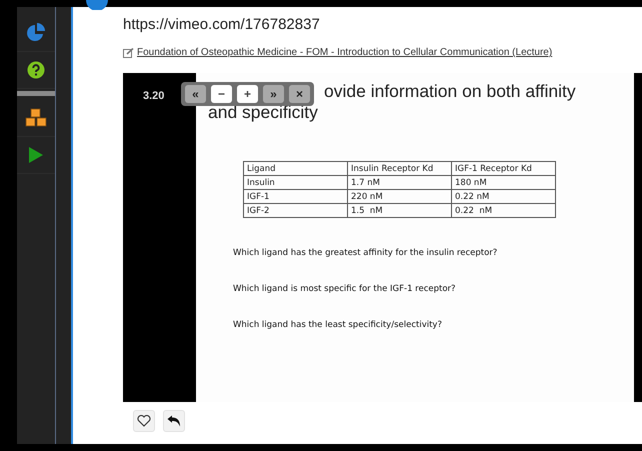 The height and width of the screenshot is (451, 642). Describe the element at coordinates (337, 325) in the screenshot. I see `question-text: Which ligand has the least specificity/selectivity?` at that location.